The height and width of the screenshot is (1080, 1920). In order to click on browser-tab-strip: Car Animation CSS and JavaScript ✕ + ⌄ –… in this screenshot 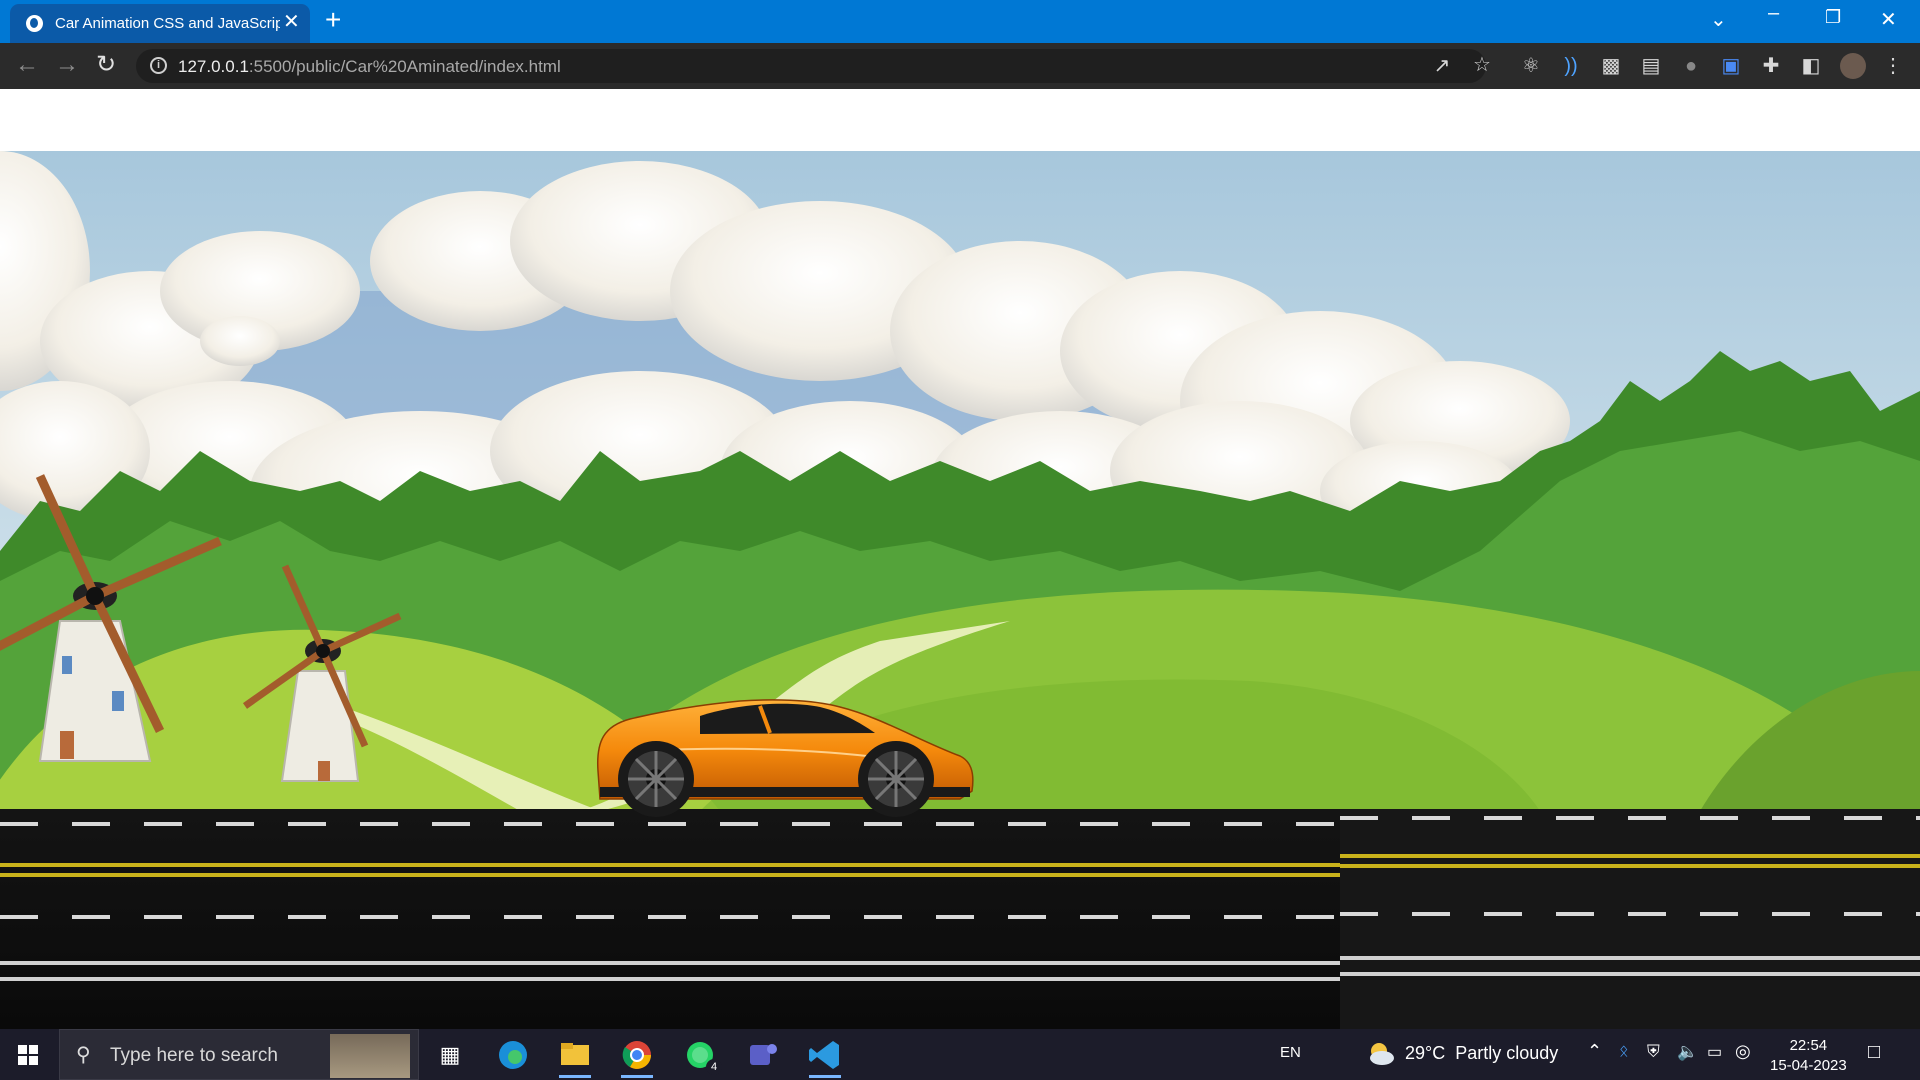, I will do `click(960, 21)`.